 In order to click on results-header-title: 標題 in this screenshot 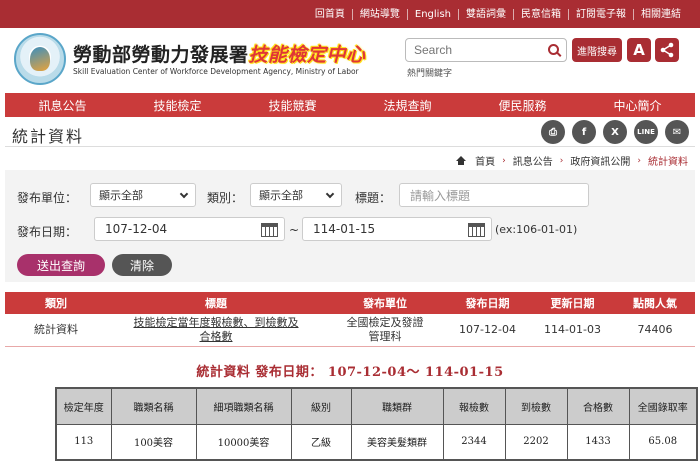, I will do `click(216, 303)`.